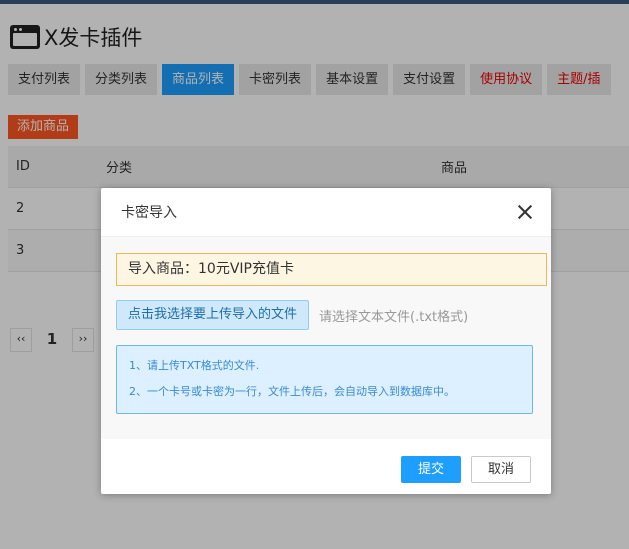  What do you see at coordinates (431, 469) in the screenshot?
I see `submit-button: 提交` at bounding box center [431, 469].